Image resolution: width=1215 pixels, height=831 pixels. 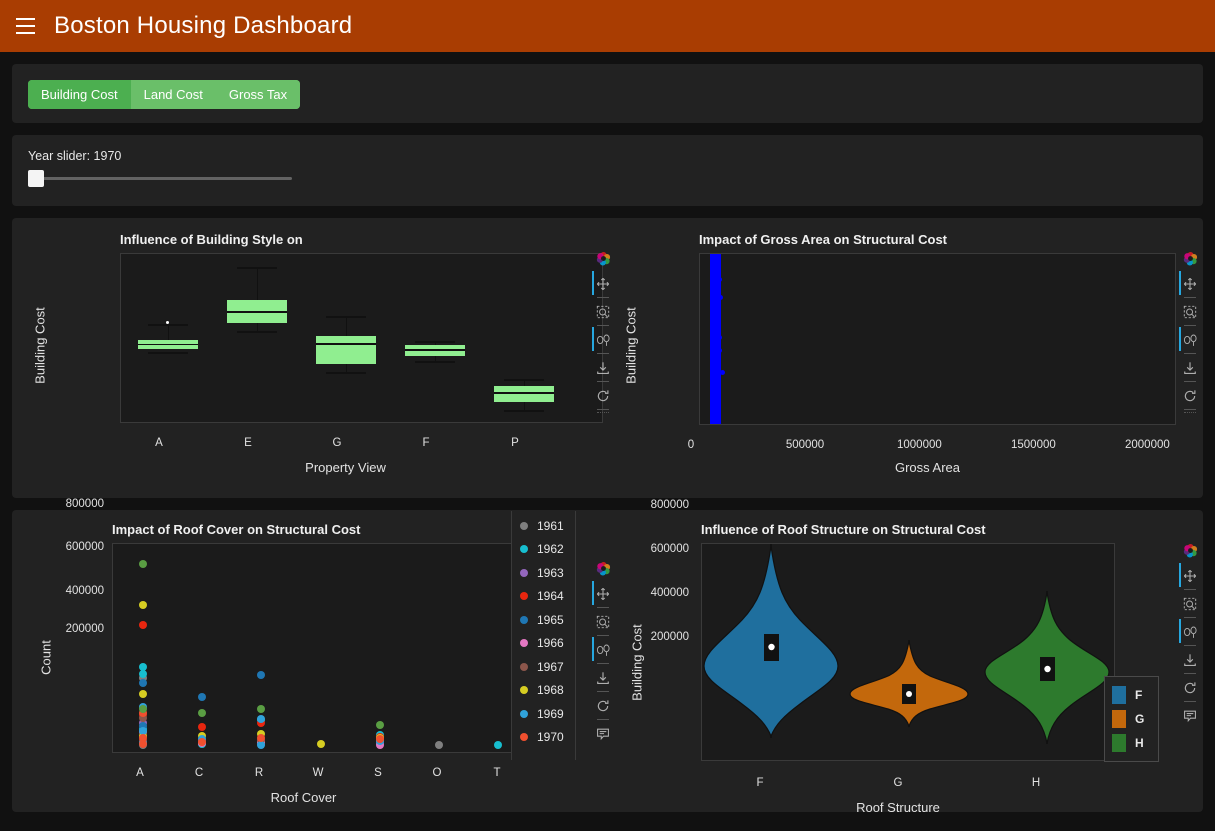 I want to click on legend-label: 1966, so click(x=550, y=643).